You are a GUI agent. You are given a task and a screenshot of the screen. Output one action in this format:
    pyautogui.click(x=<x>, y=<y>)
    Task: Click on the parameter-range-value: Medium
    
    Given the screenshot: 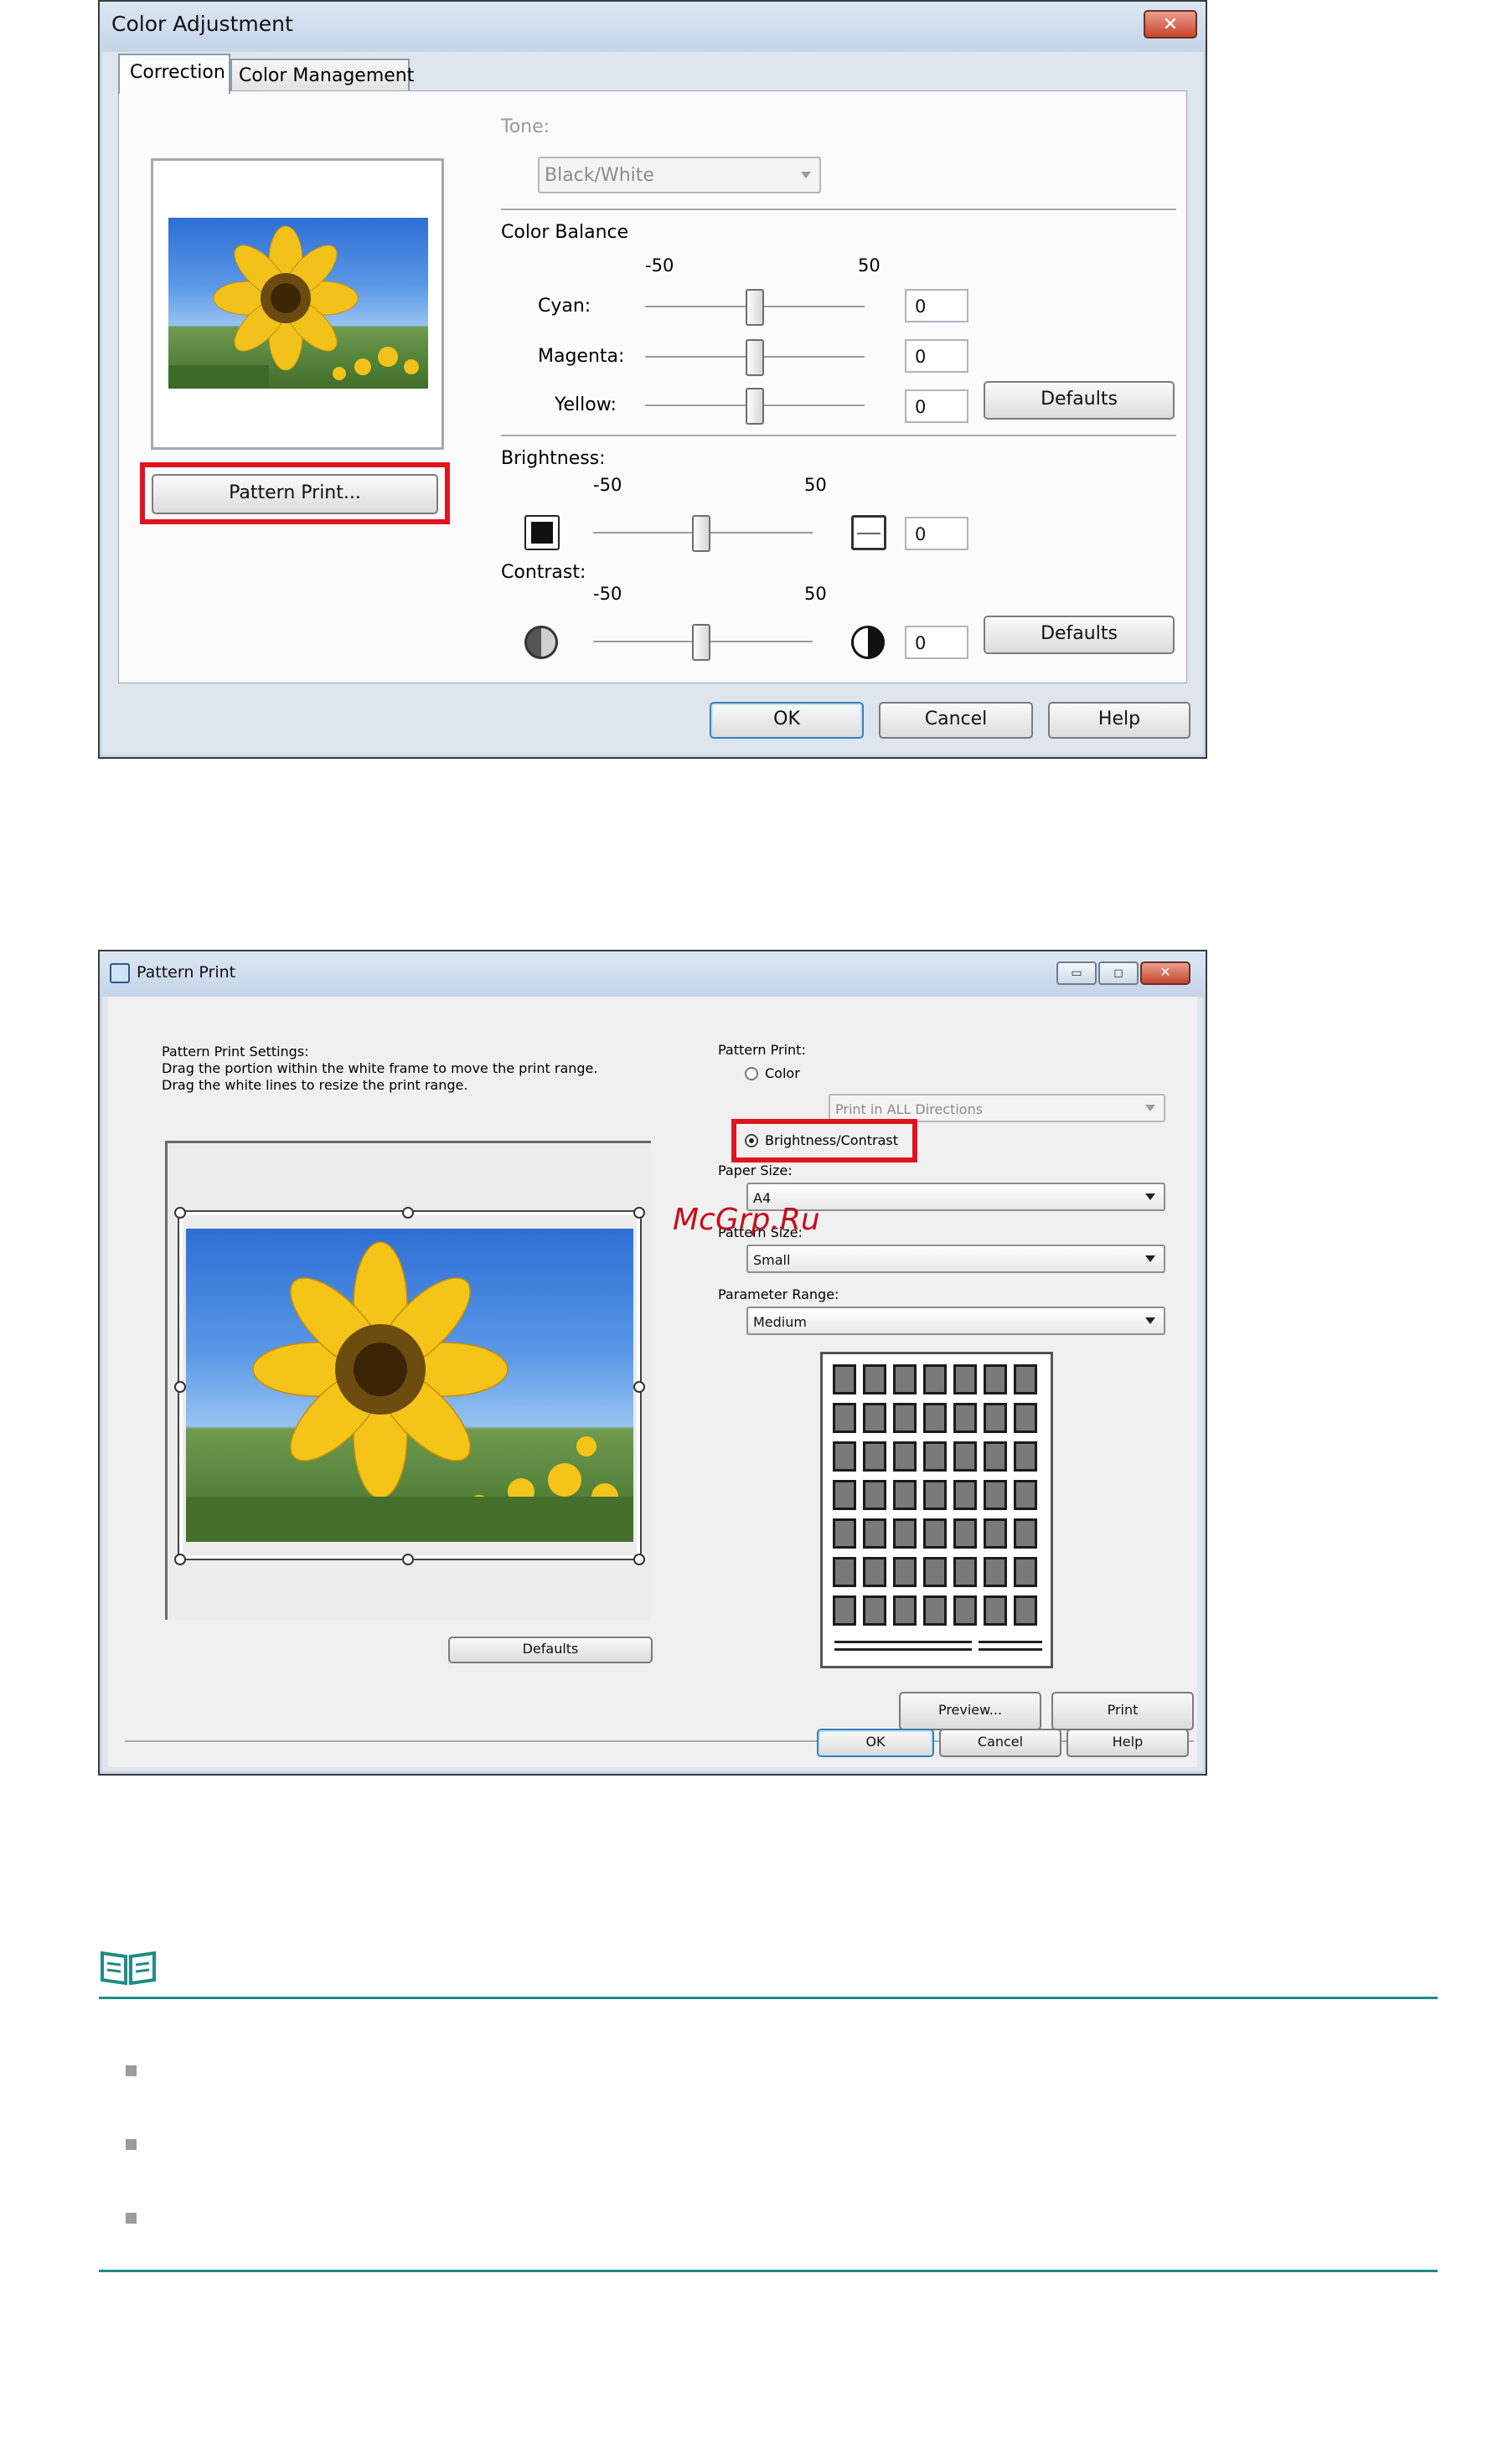 What is the action you would take?
    pyautogui.click(x=780, y=1322)
    